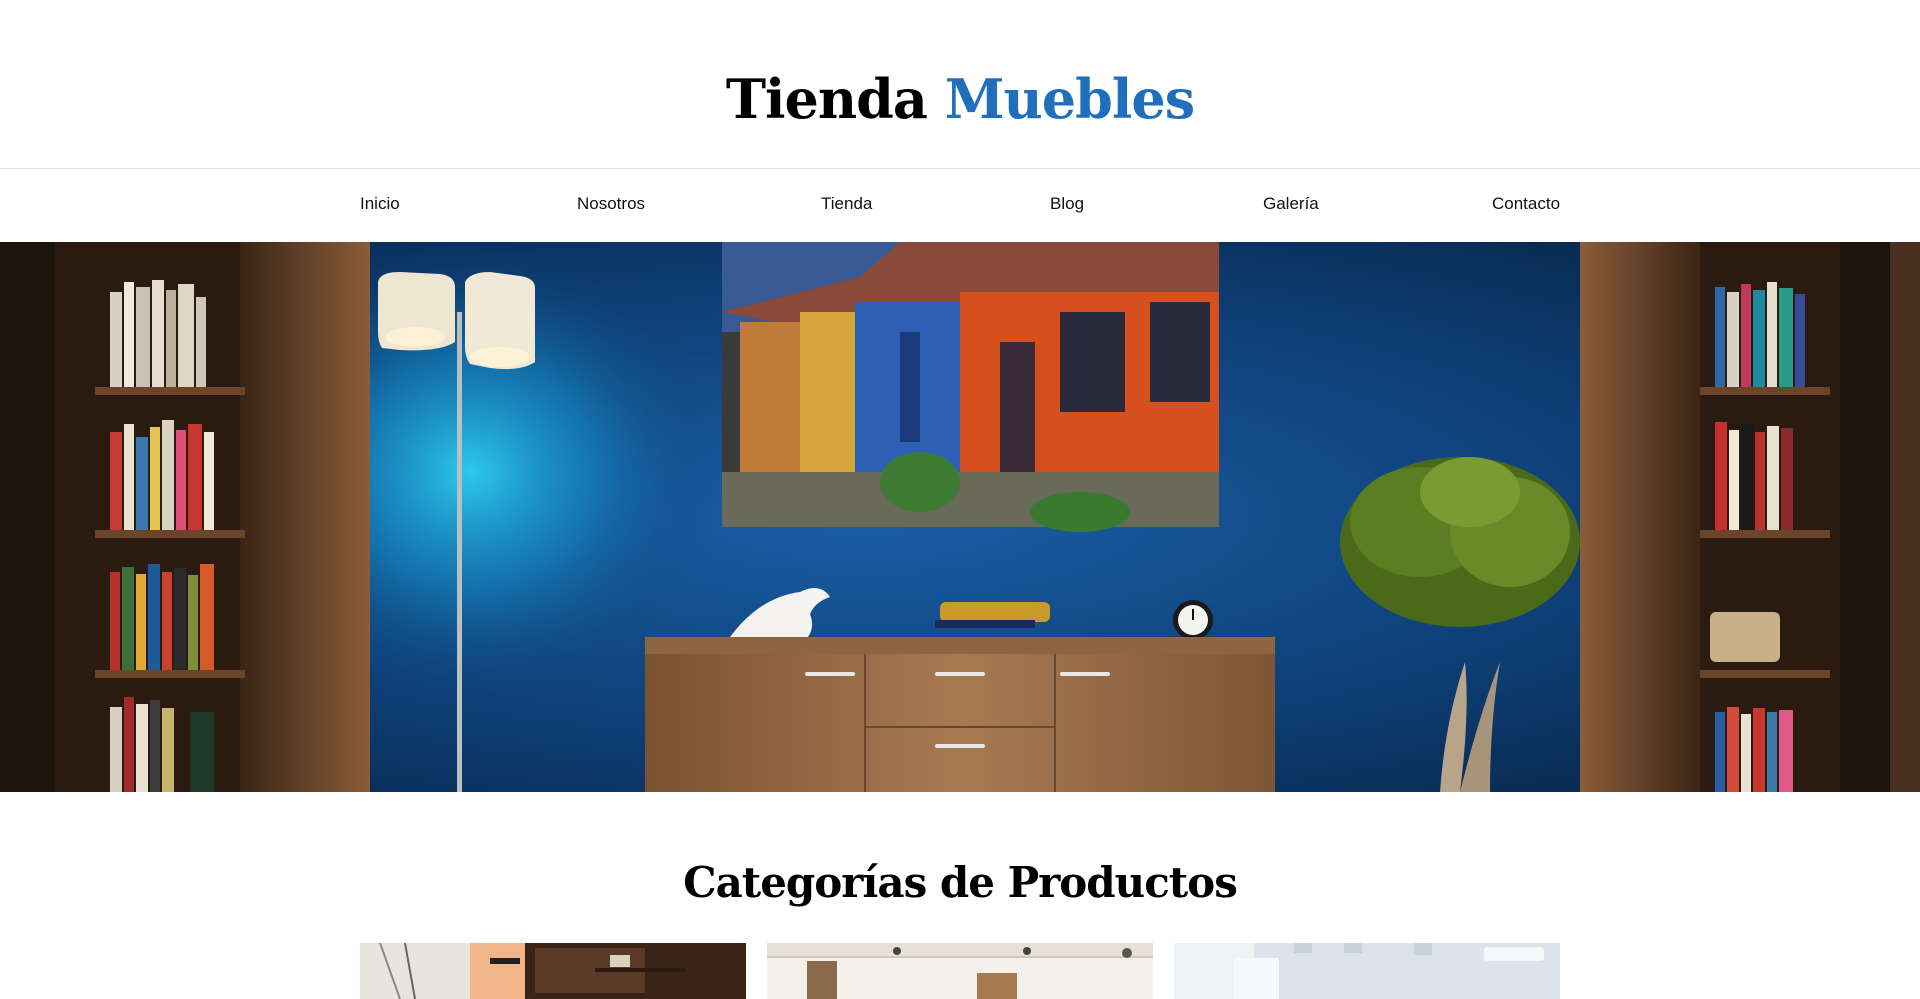 The image size is (1920, 999). I want to click on category-image-dining, so click(960, 971).